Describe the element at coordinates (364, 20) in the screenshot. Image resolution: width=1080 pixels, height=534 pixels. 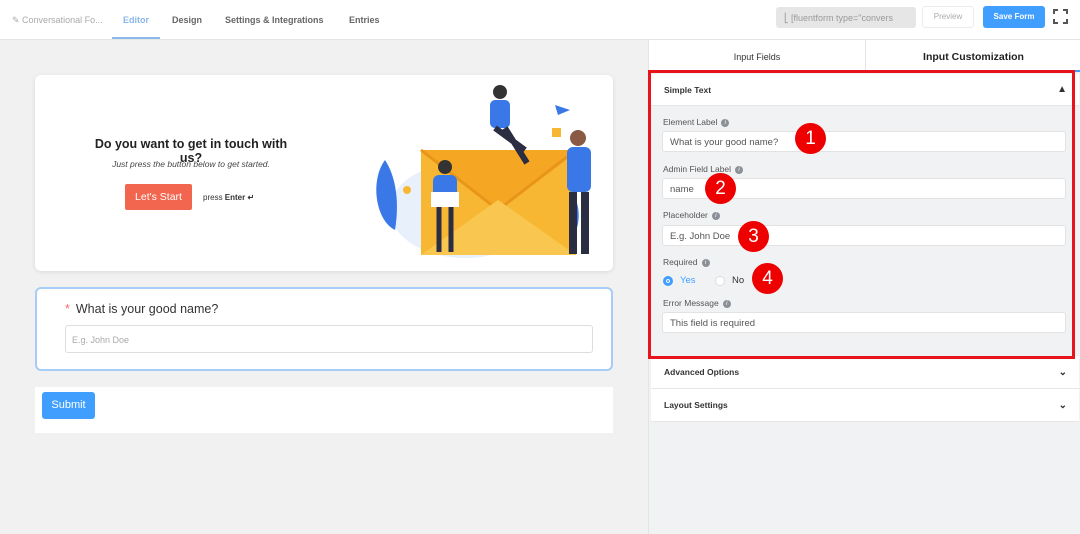
I see `tab-entries: Entries` at that location.